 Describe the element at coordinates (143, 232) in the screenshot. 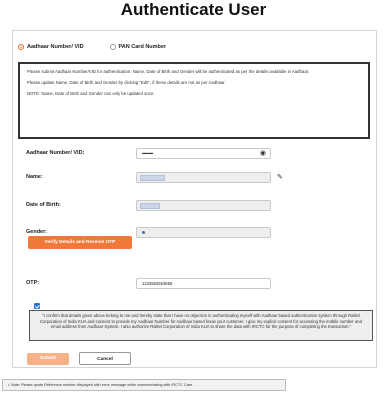

I see `gender-masked-value` at that location.